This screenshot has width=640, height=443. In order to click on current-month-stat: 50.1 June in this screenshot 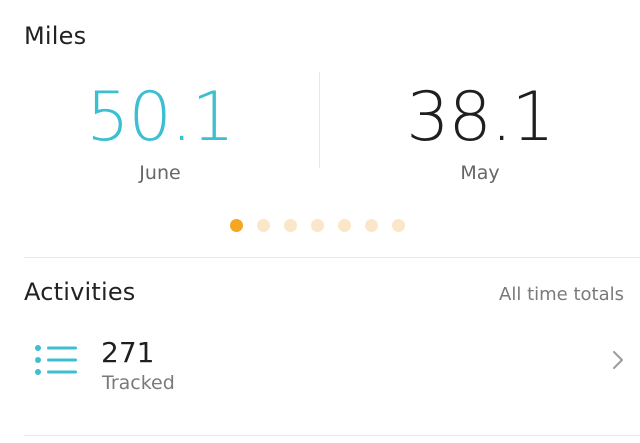, I will do `click(160, 131)`.